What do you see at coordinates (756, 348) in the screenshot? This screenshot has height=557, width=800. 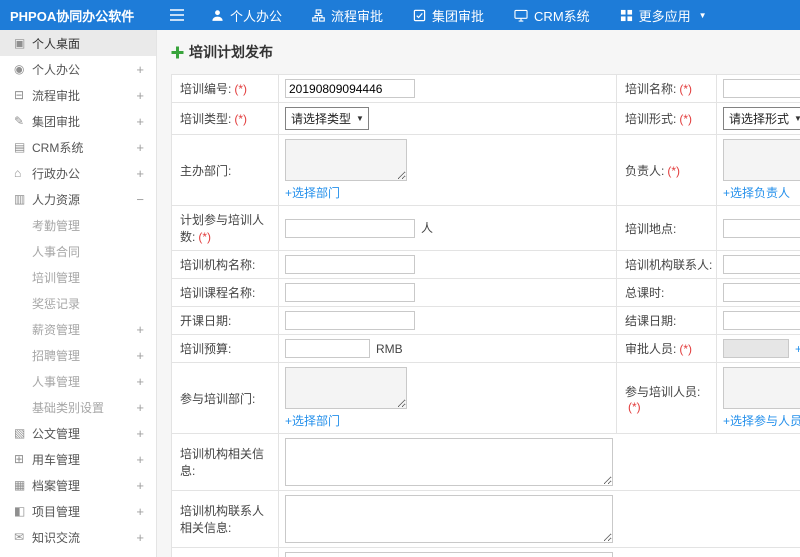 I see `approver-input` at bounding box center [756, 348].